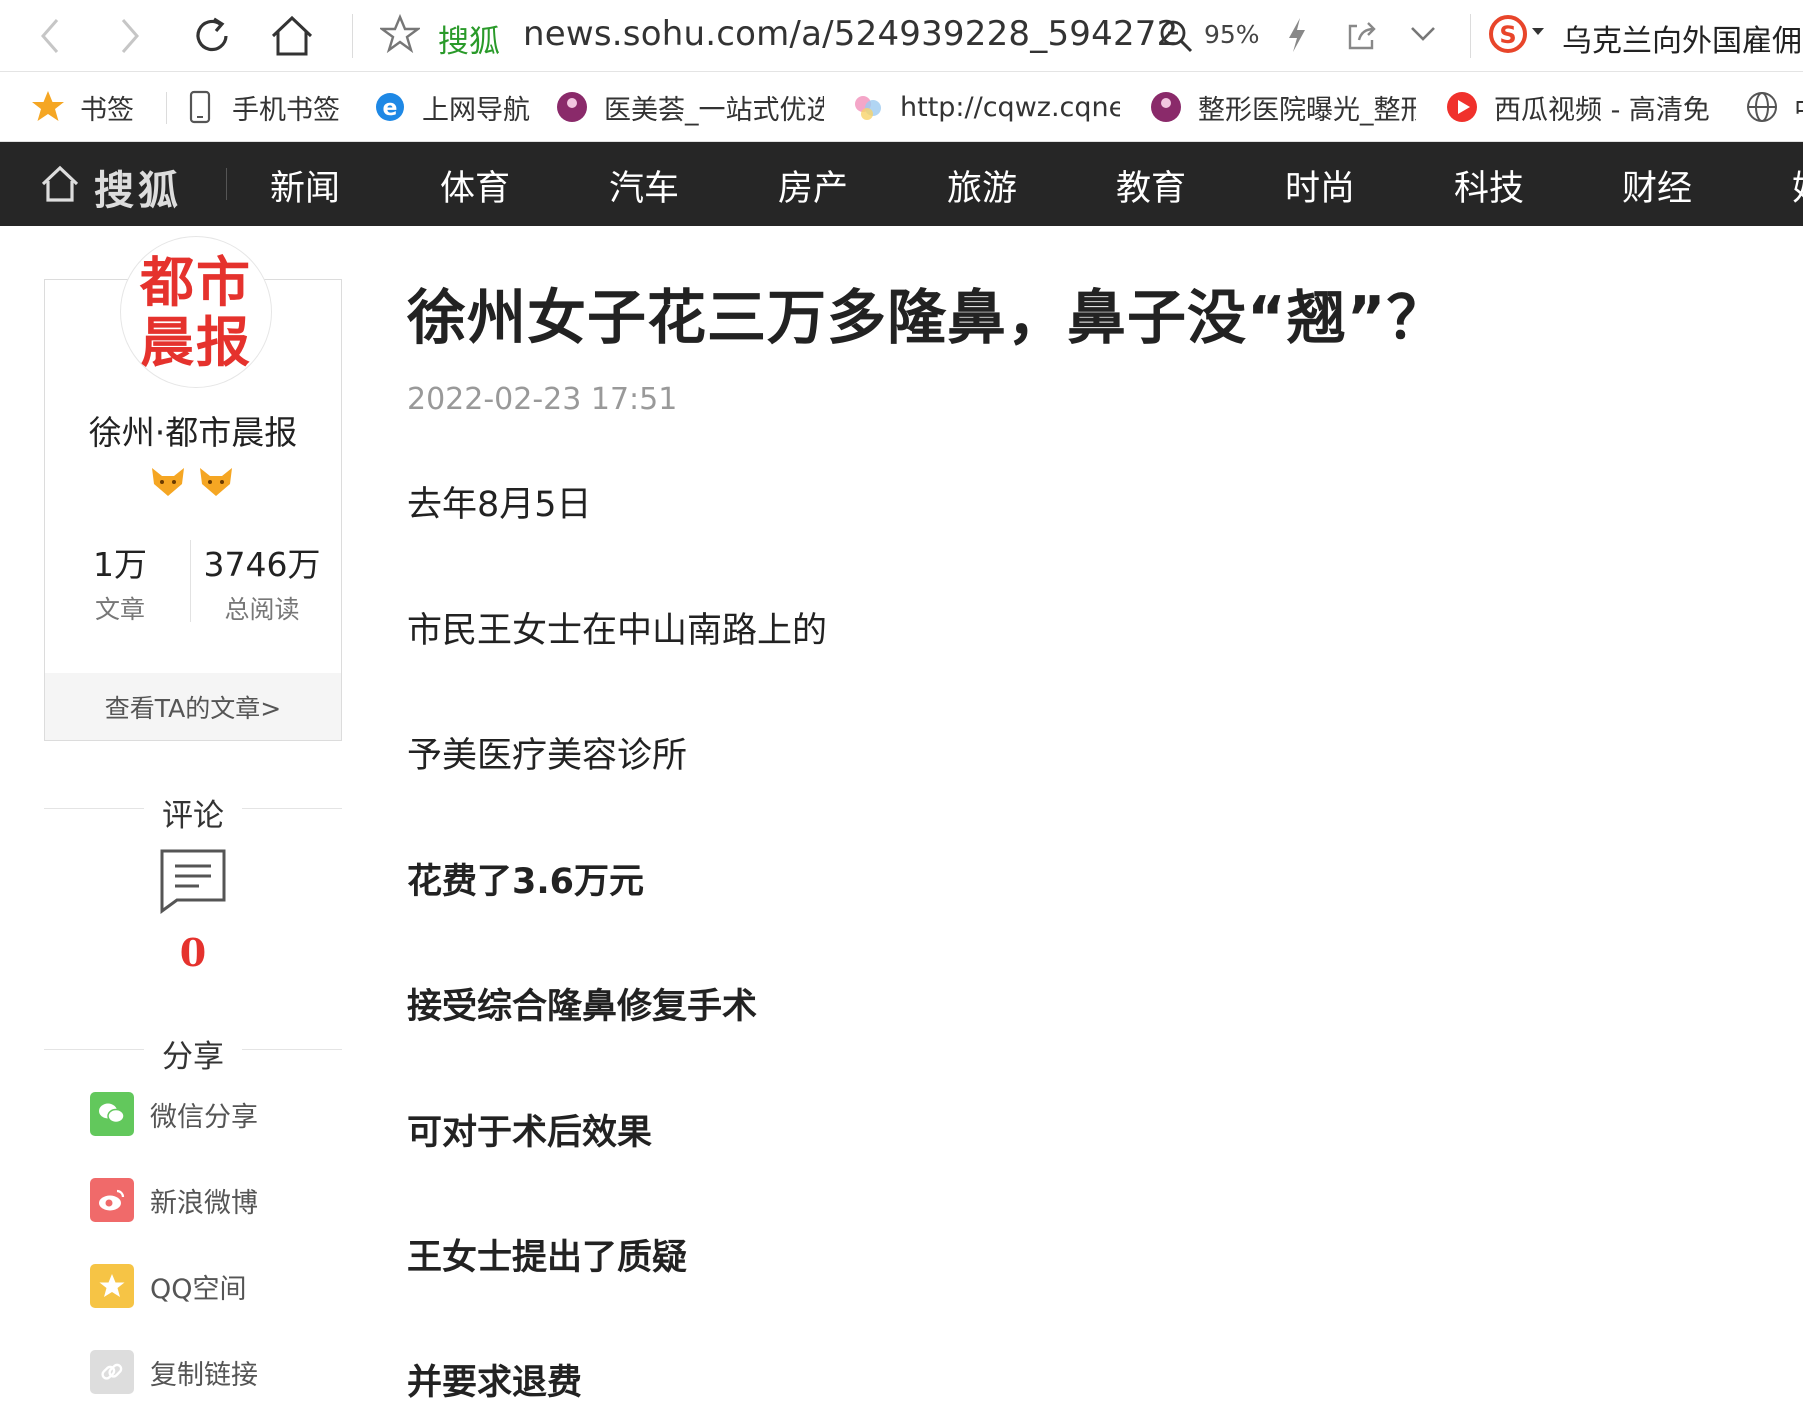  What do you see at coordinates (82, 106) in the screenshot?
I see `bookmark-item: 书签` at bounding box center [82, 106].